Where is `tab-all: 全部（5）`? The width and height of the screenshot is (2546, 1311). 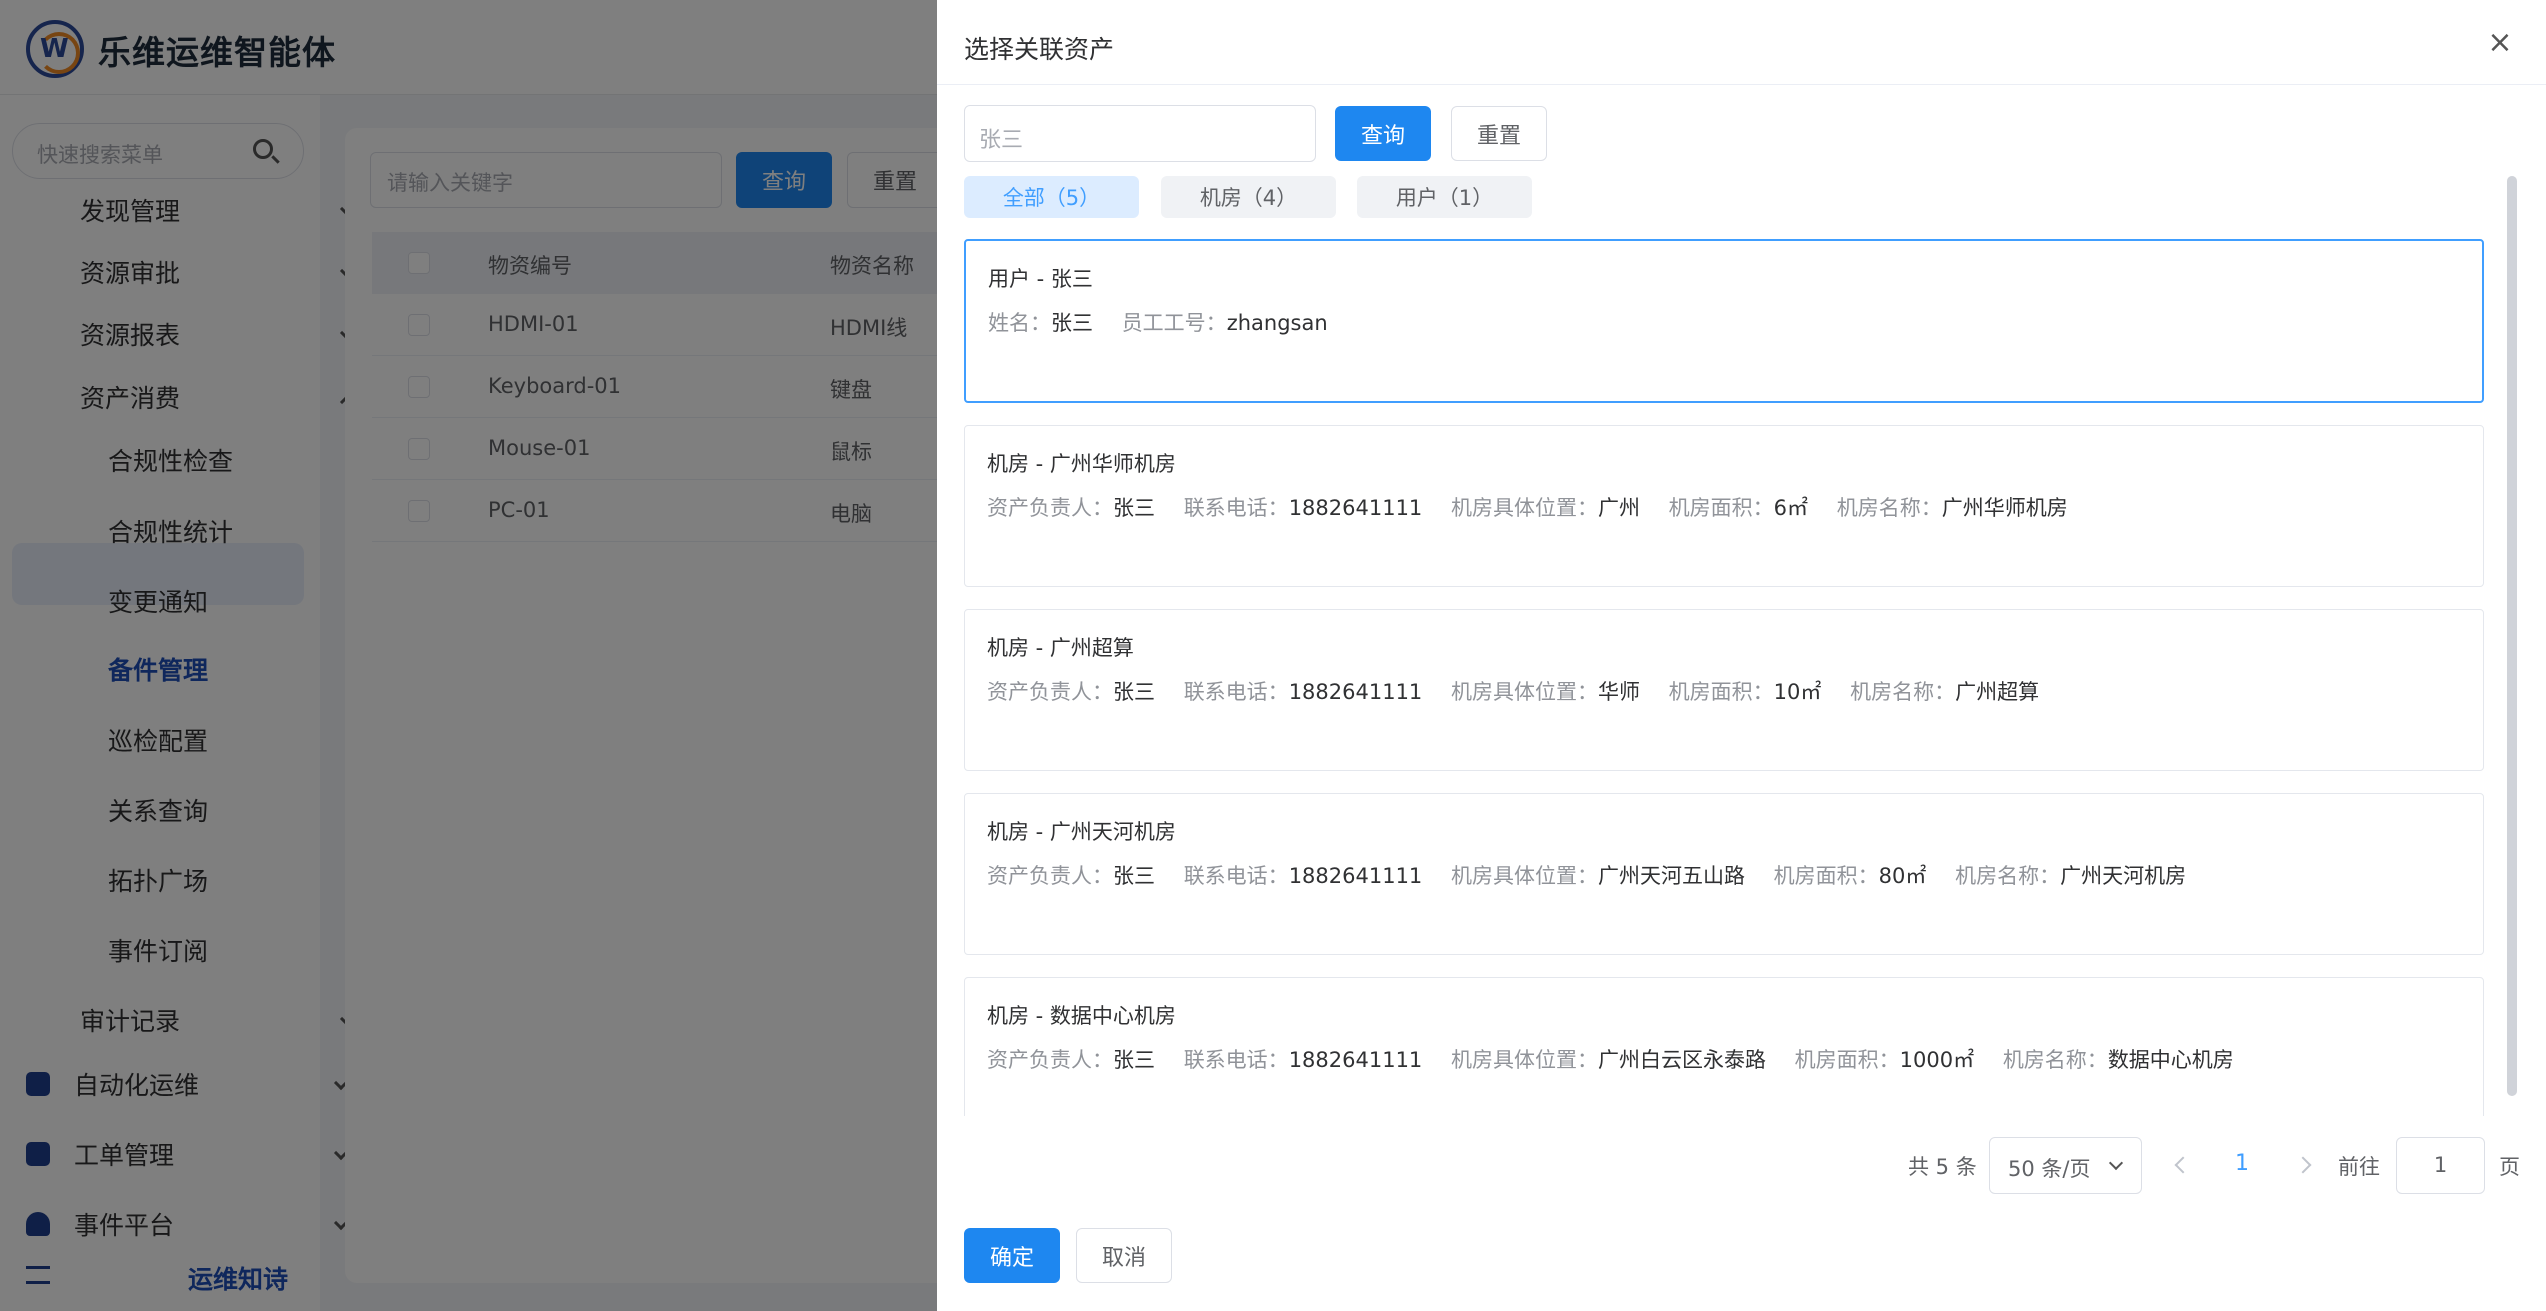 tab-all: 全部（5） is located at coordinates (1051, 197).